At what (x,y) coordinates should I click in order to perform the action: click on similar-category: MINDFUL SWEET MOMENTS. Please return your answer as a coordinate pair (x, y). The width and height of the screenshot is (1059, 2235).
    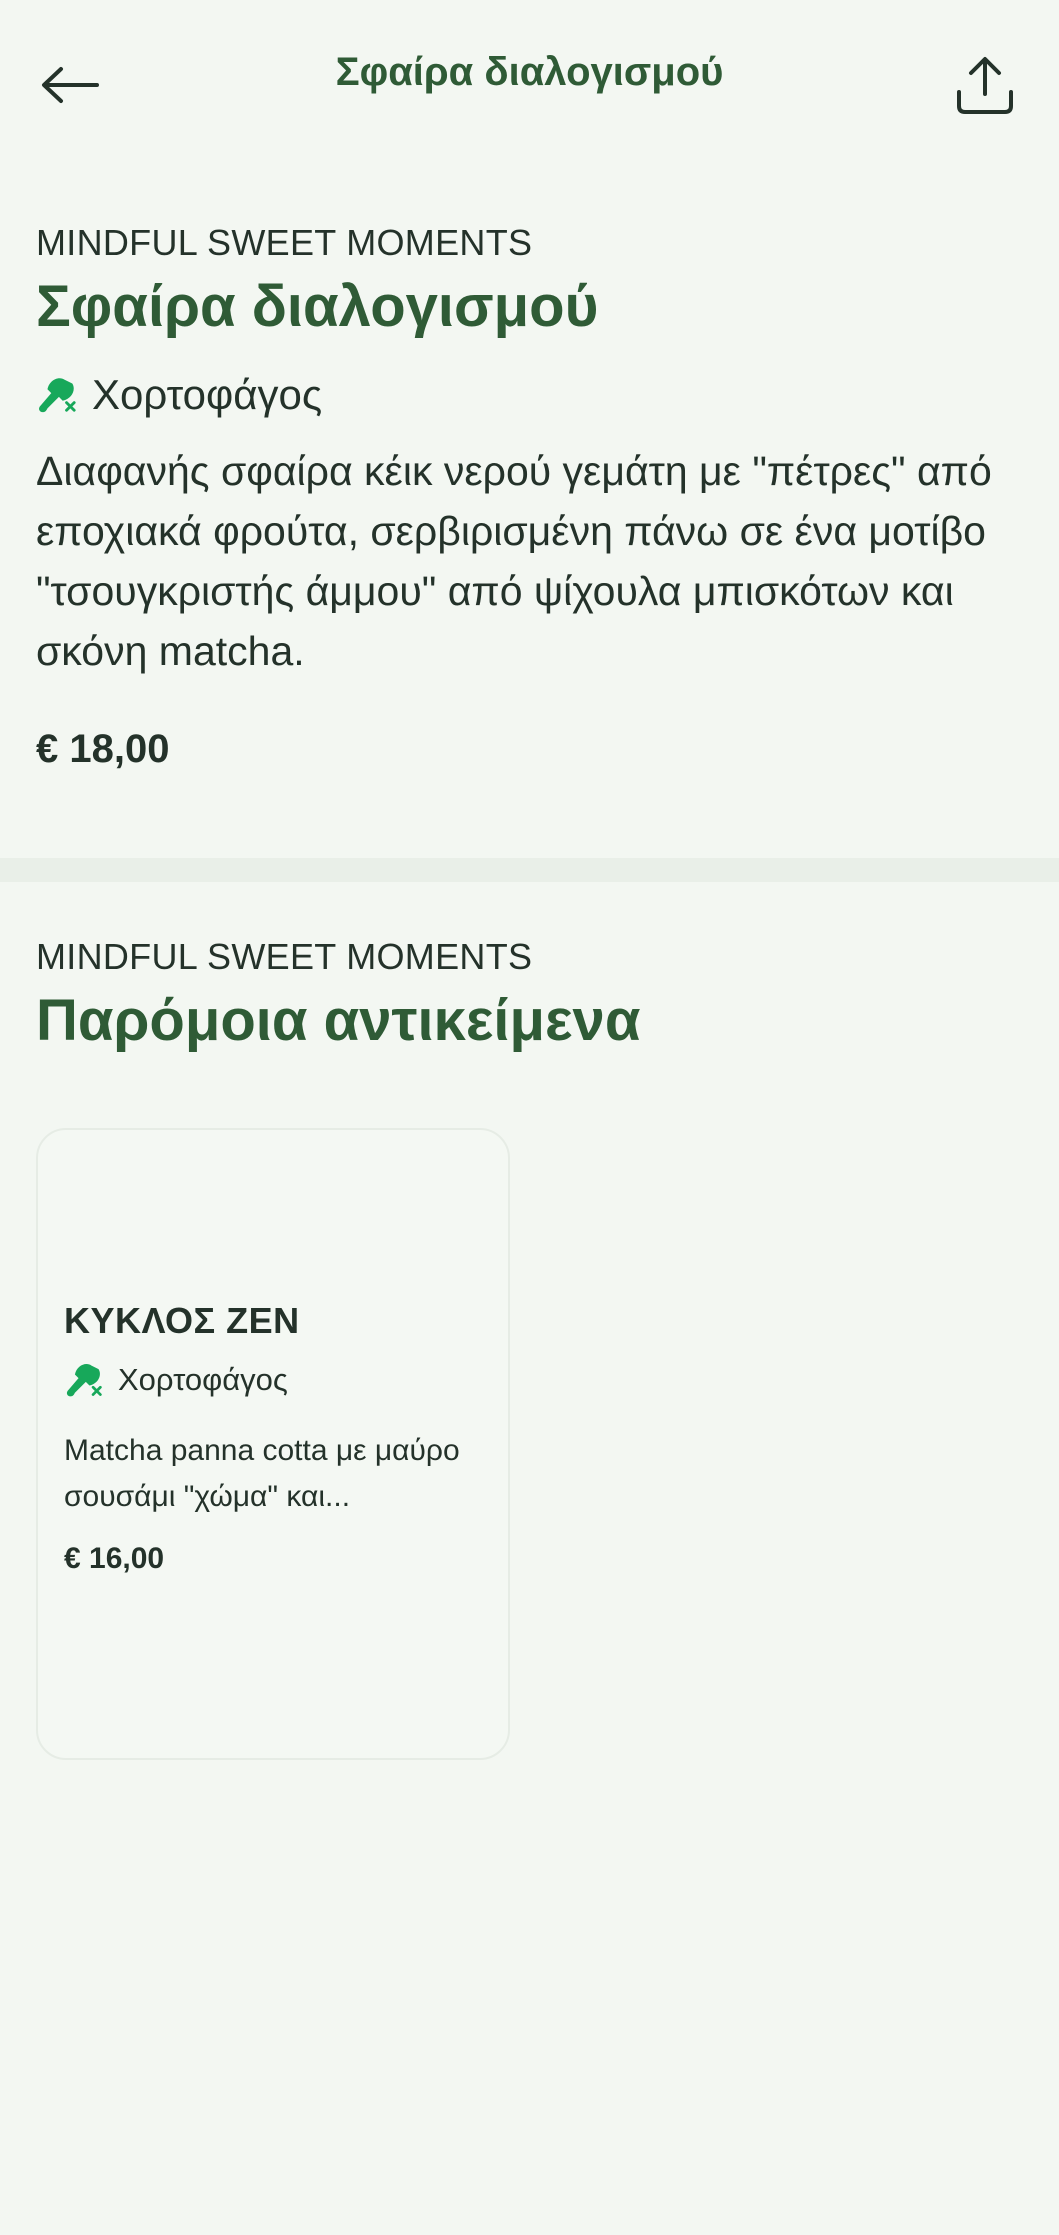
    Looking at the image, I should click on (284, 956).